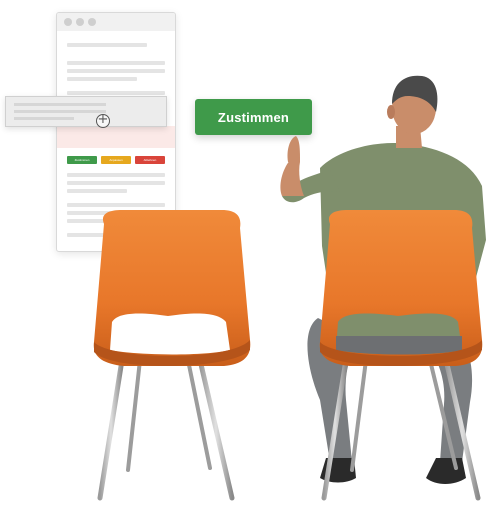  Describe the element at coordinates (170, 334) in the screenshot. I see `chair-cutout` at that location.